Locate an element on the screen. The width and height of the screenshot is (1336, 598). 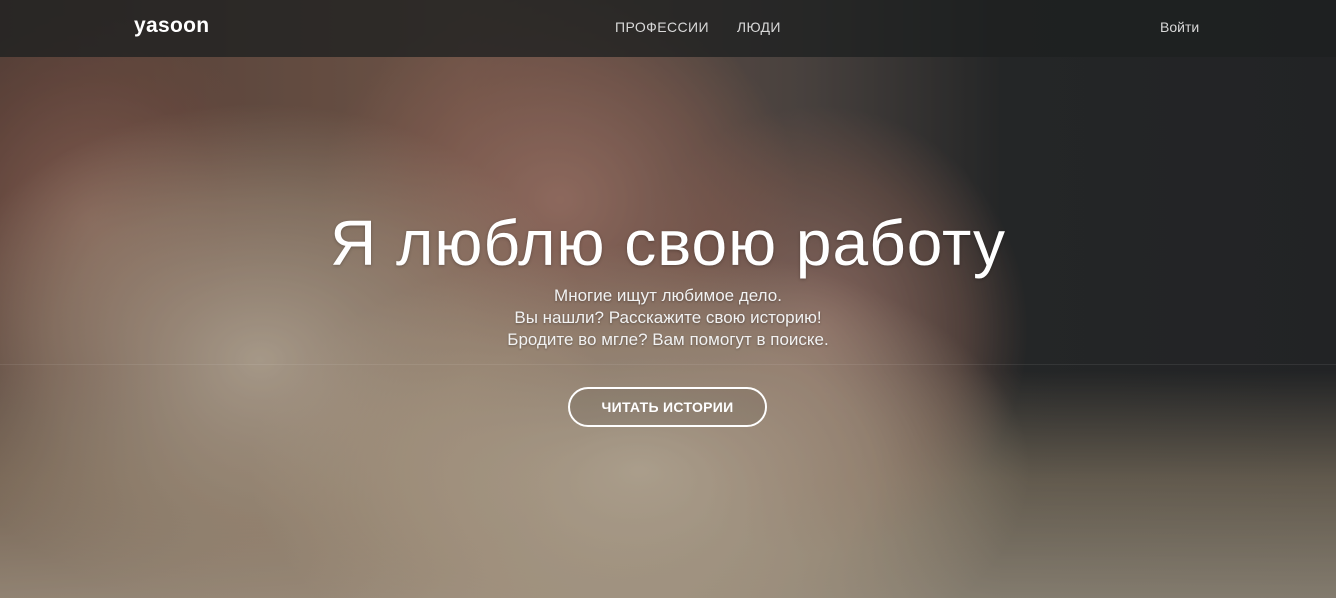
top-navbar: yasoon ПРОФЕССИИ ЛЮДИ Войти is located at coordinates (668, 28).